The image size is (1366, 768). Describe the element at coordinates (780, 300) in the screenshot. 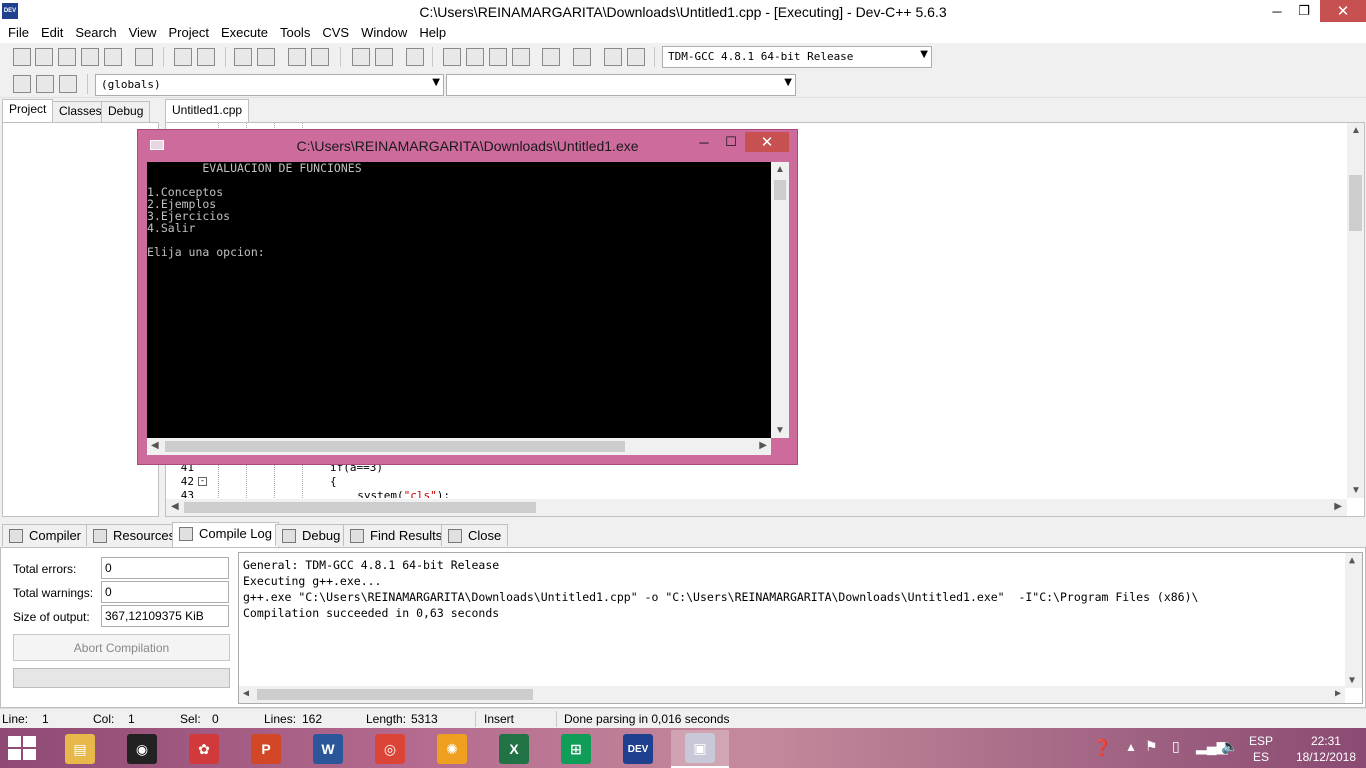

I see `console-vertical-scrollbar: ▲ ▼` at that location.